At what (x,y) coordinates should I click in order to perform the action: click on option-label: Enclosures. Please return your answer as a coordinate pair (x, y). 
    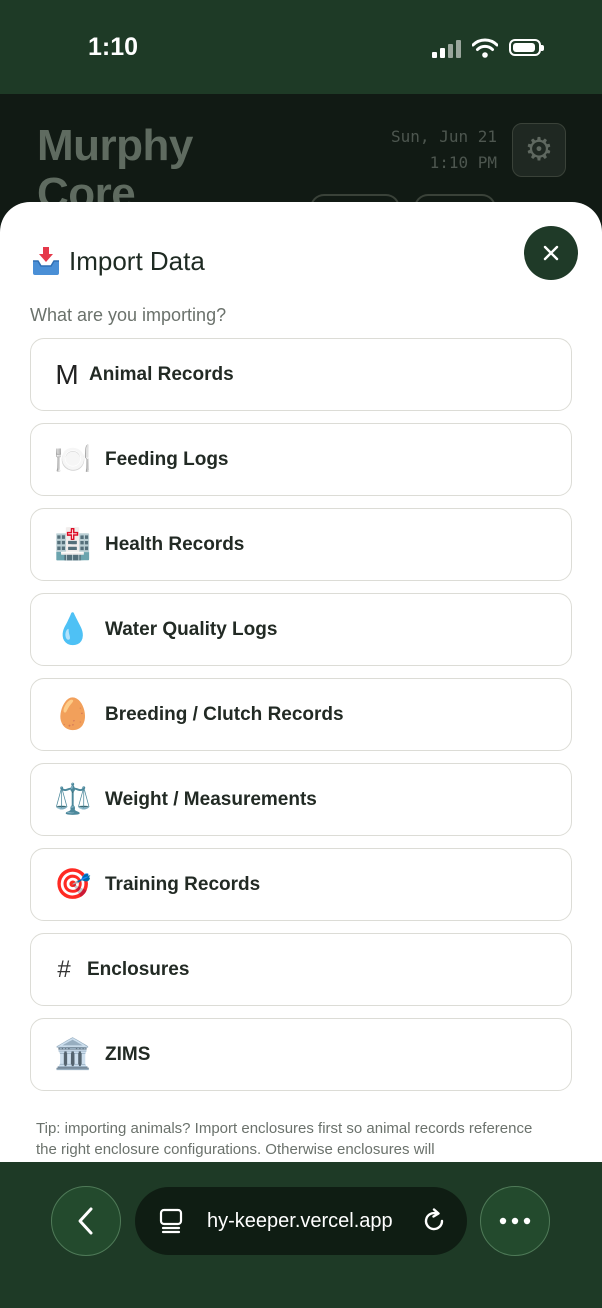
    Looking at the image, I should click on (138, 969).